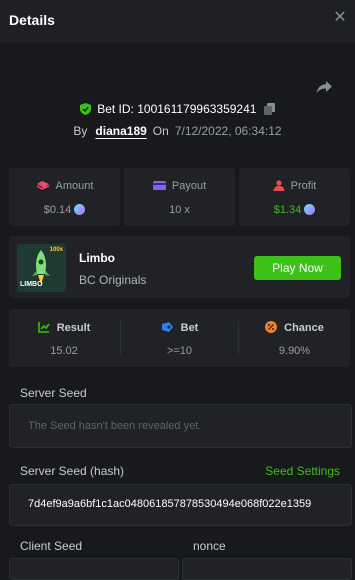 Image resolution: width=355 pixels, height=580 pixels. Describe the element at coordinates (271, 327) in the screenshot. I see `chance-icon` at that location.